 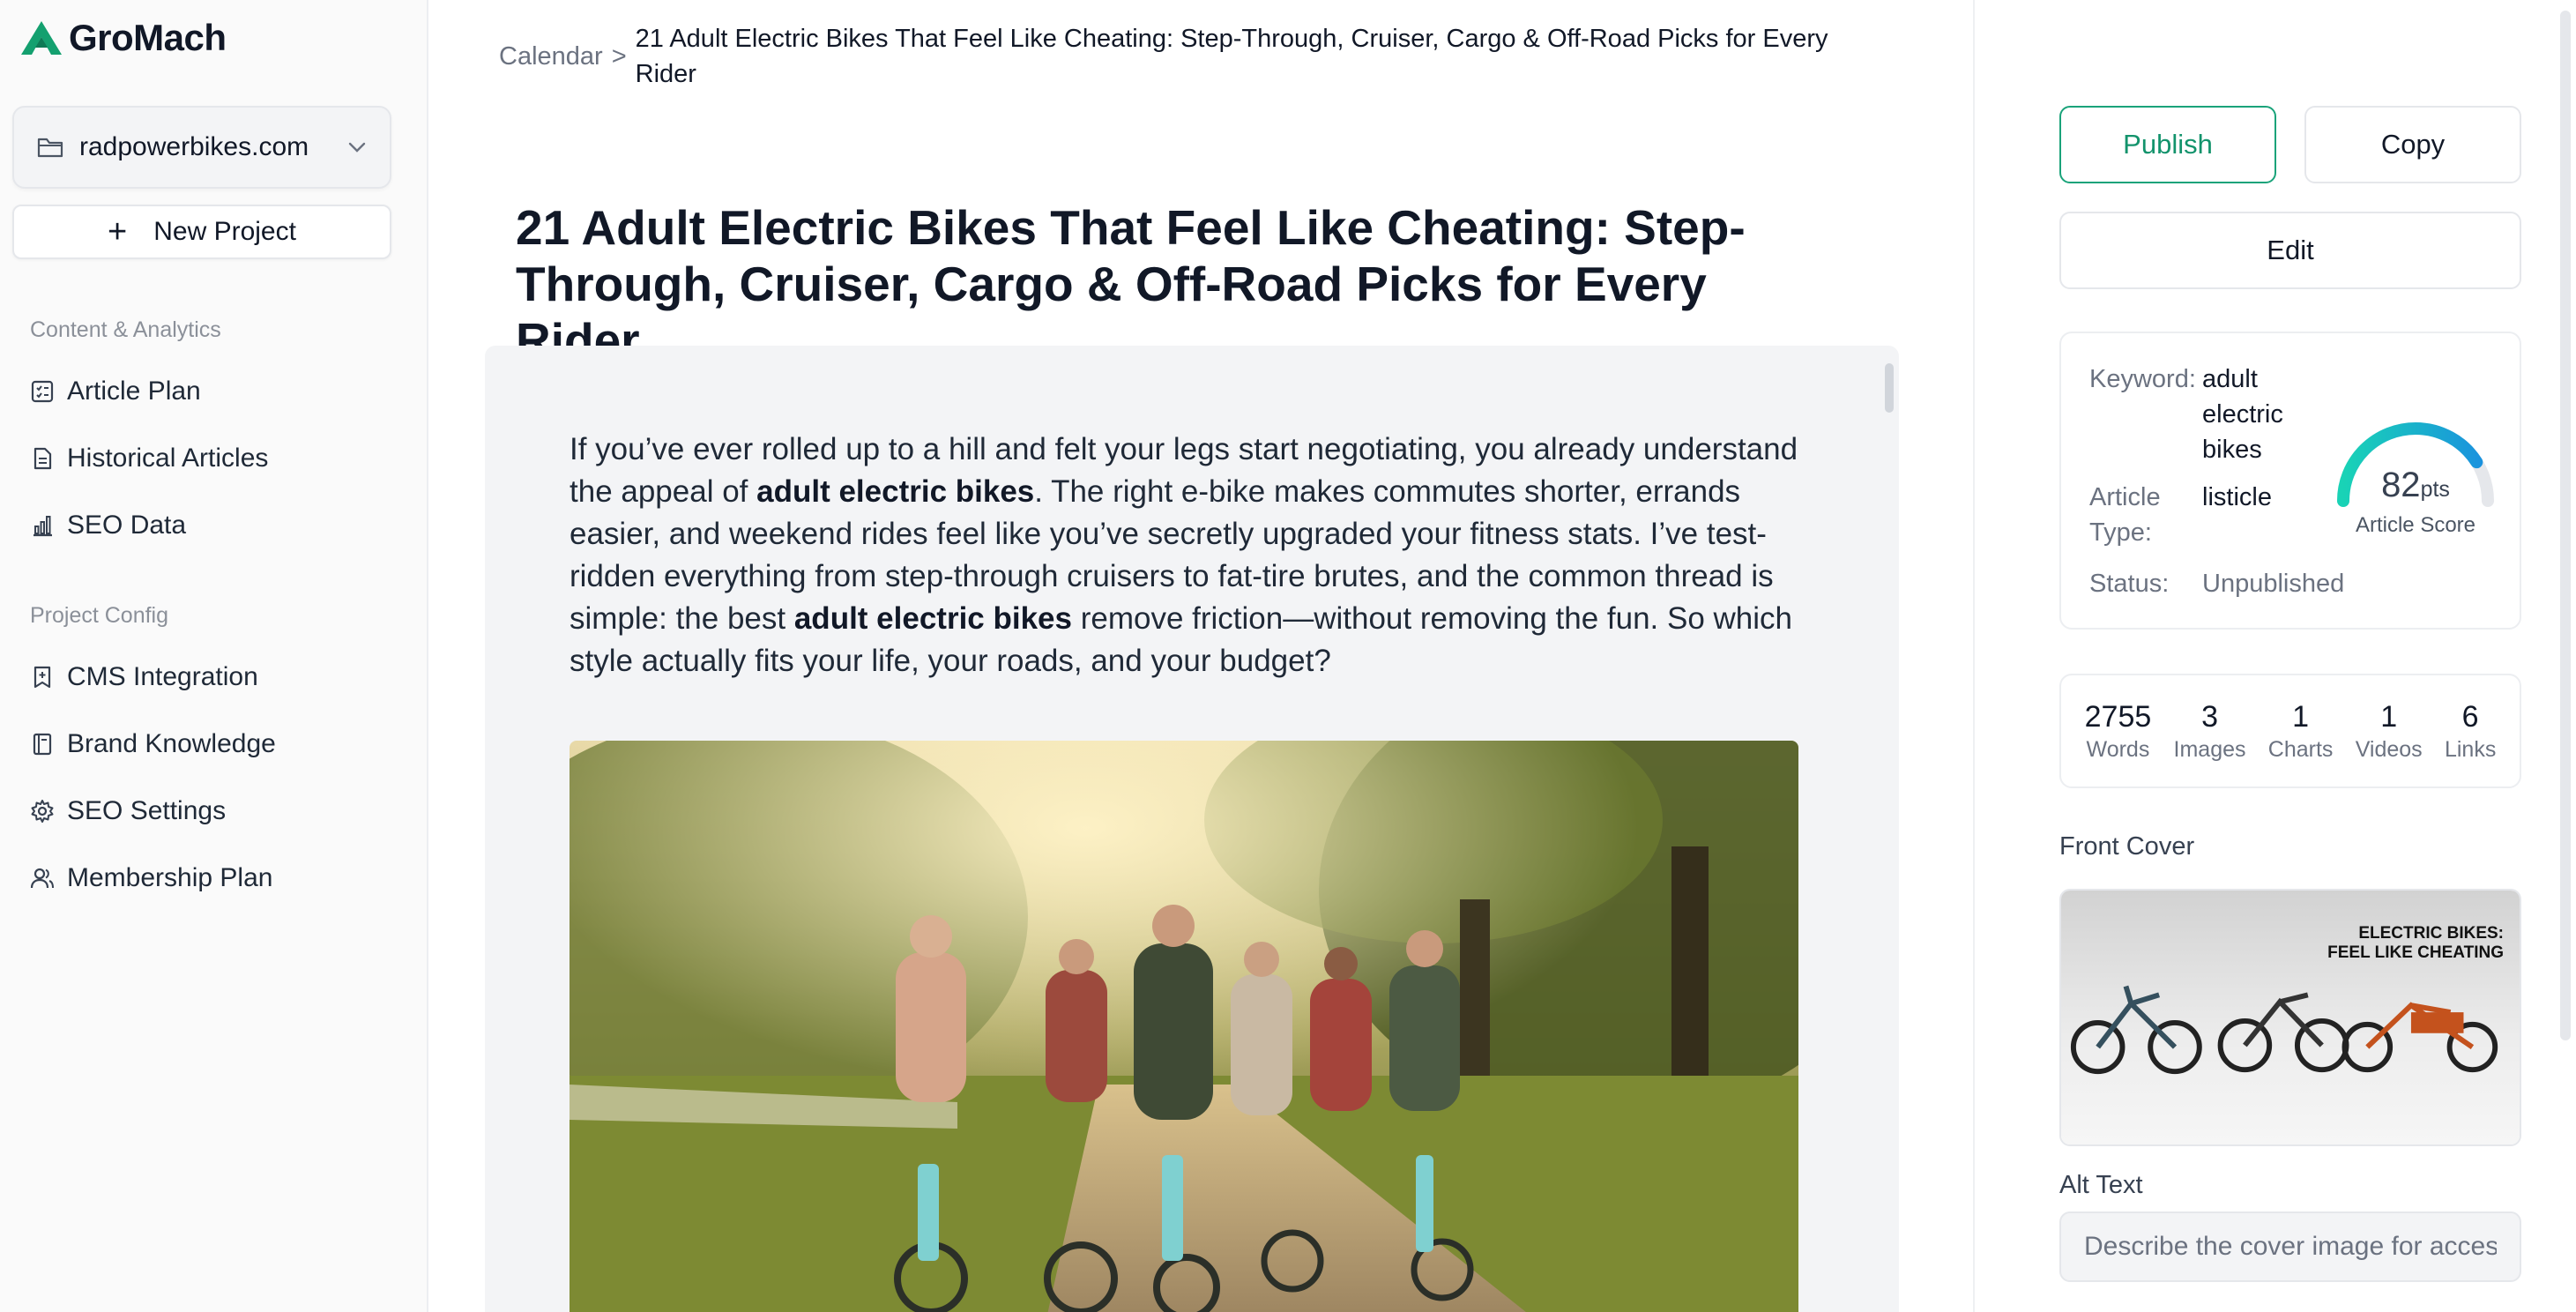 I want to click on stat-words: 2755 Words, so click(x=2118, y=731).